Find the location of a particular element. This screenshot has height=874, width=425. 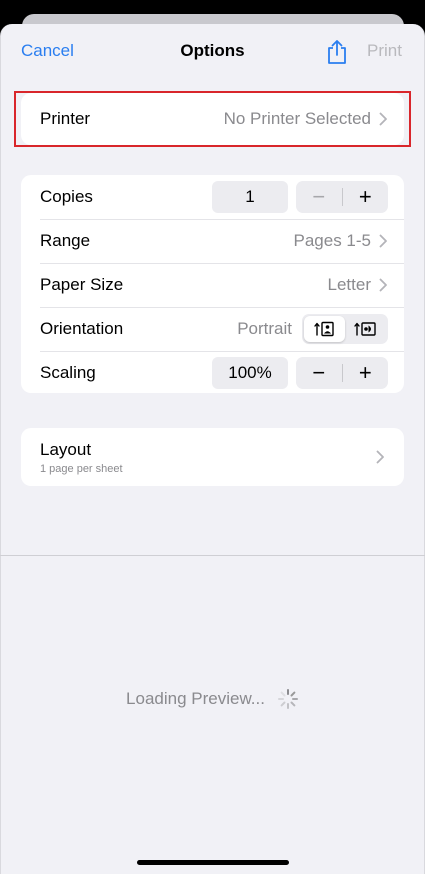

range-value: Pages 1-5 is located at coordinates (332, 240).